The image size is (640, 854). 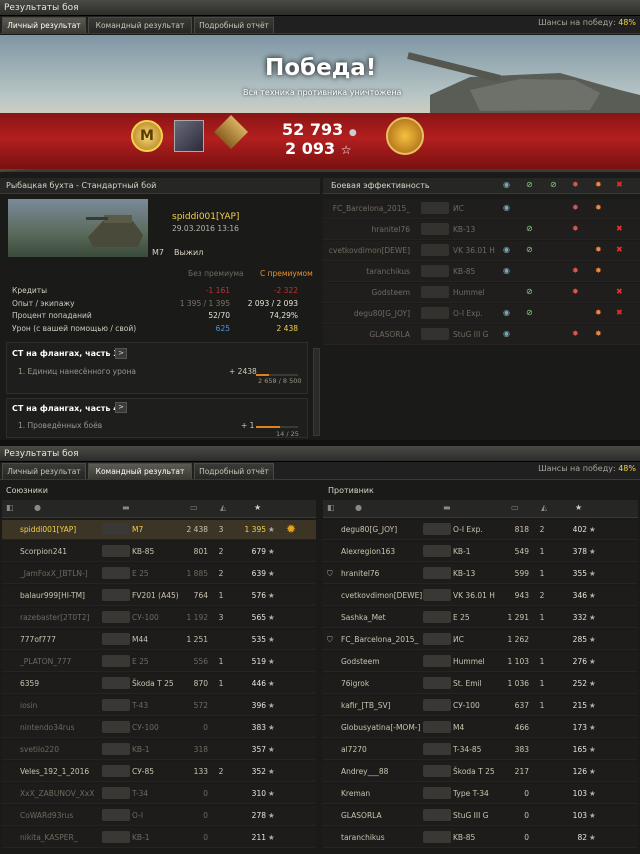 What do you see at coordinates (464, 229) in the screenshot?
I see `enemy-tank: KB-13` at bounding box center [464, 229].